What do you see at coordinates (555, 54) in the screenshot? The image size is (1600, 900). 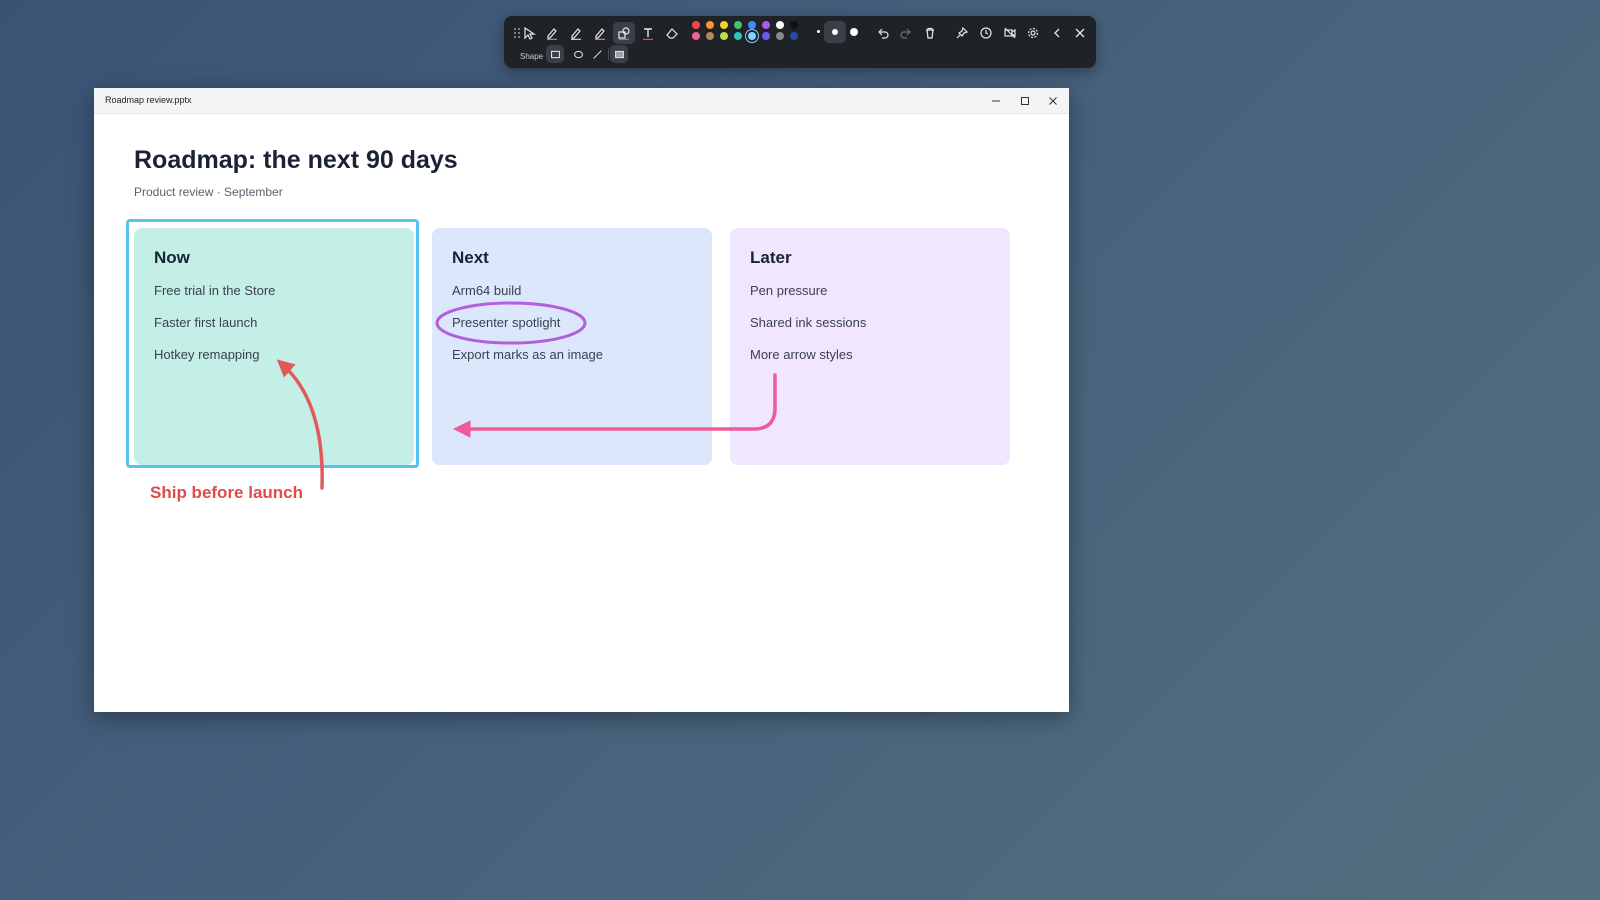 I see `rectangle-shape-icon` at bounding box center [555, 54].